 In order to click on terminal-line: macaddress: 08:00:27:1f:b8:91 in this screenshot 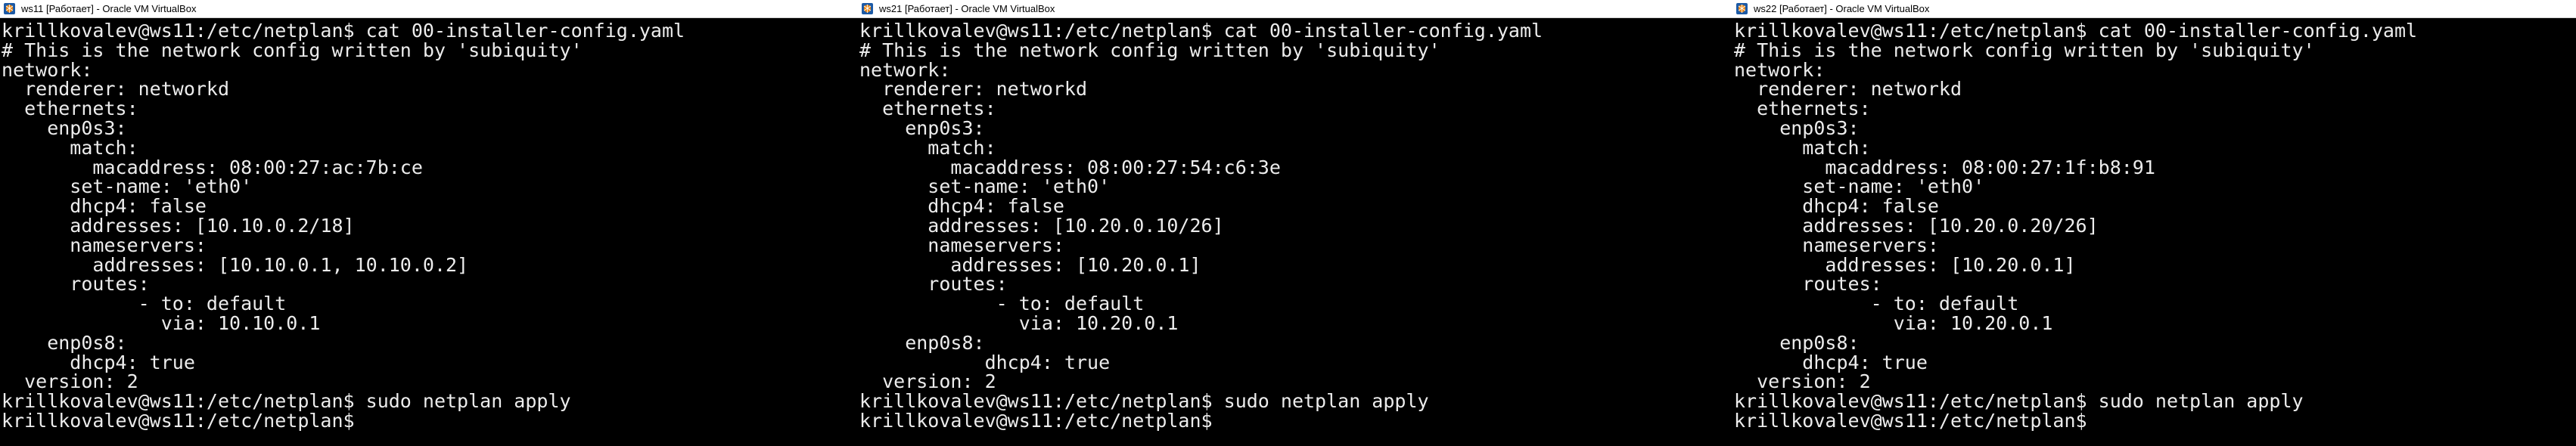, I will do `click(1944, 167)`.